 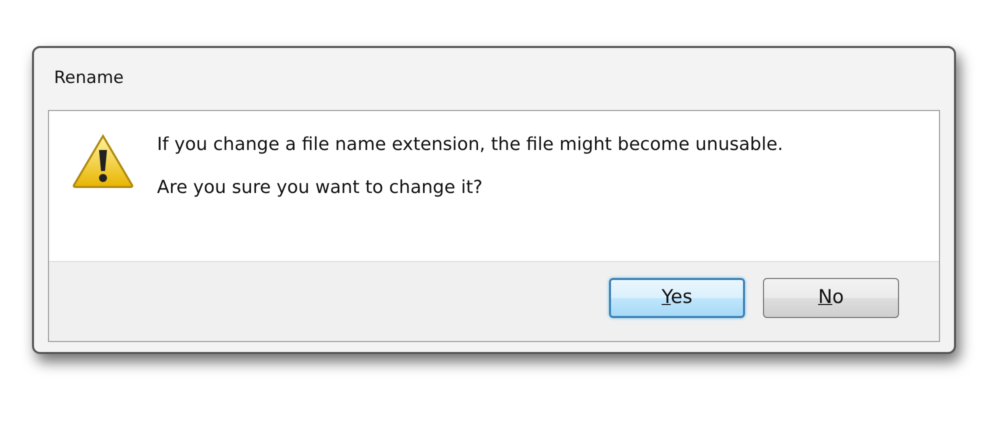 I want to click on dialog-button: Yes, so click(x=677, y=298).